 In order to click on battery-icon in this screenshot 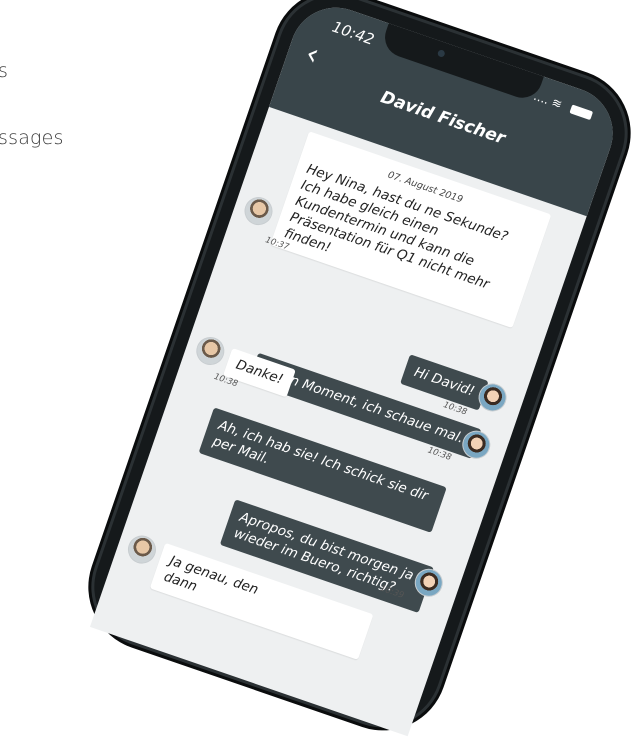, I will do `click(581, 112)`.